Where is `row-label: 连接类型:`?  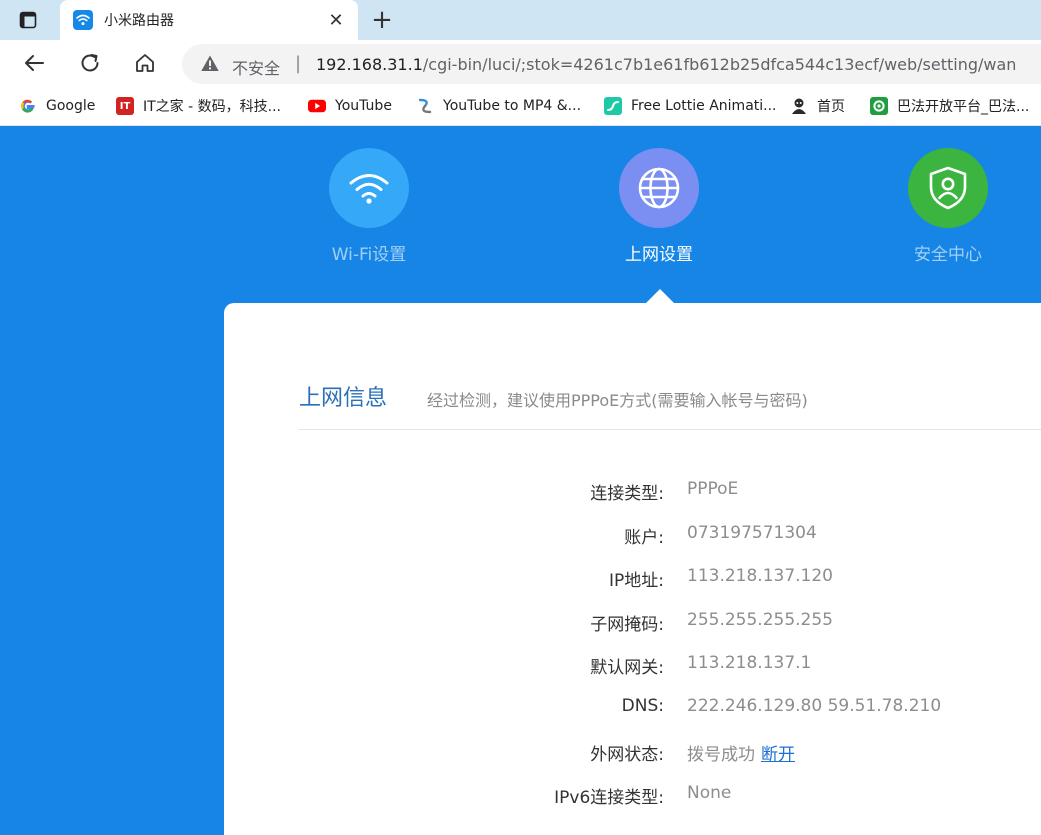 row-label: 连接类型: is located at coordinates (627, 494).